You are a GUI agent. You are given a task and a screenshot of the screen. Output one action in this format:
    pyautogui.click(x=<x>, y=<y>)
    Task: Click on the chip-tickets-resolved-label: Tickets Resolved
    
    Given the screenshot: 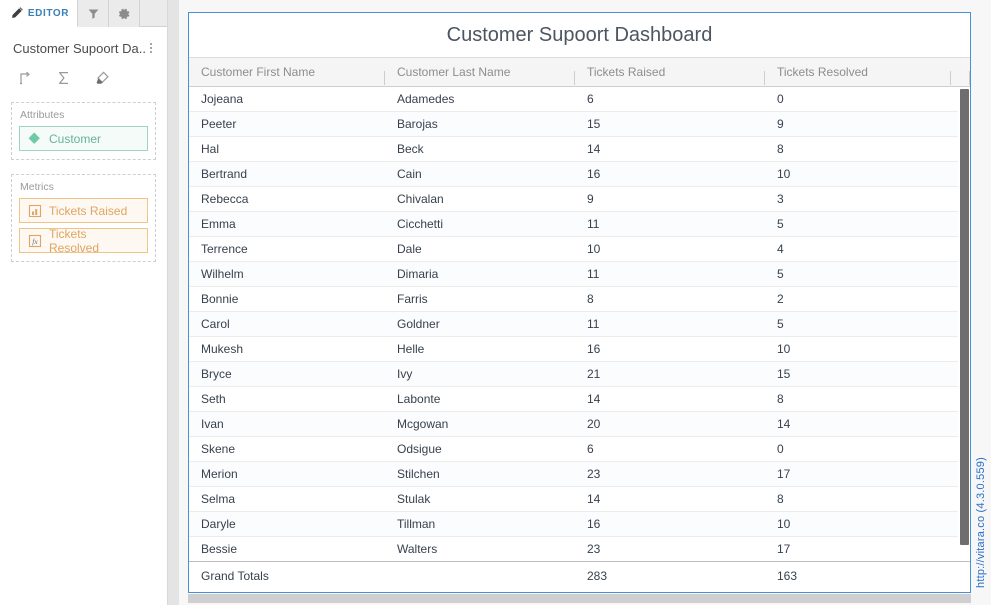 What is the action you would take?
    pyautogui.click(x=74, y=240)
    